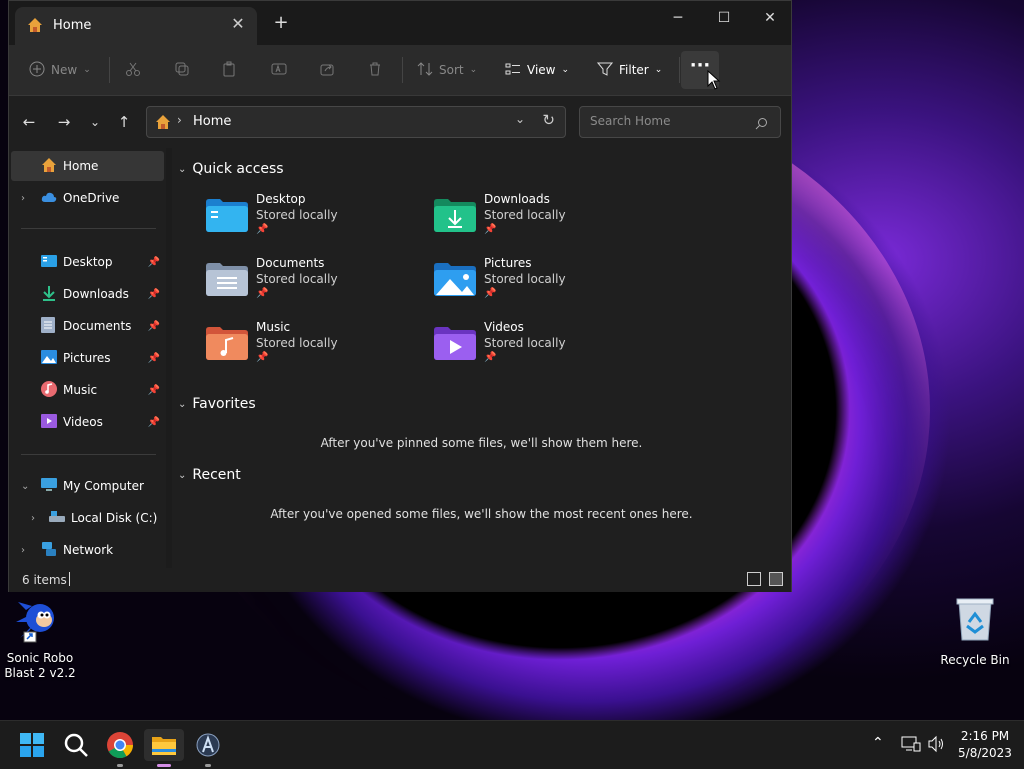  I want to click on close-window-button: ✕, so click(770, 18).